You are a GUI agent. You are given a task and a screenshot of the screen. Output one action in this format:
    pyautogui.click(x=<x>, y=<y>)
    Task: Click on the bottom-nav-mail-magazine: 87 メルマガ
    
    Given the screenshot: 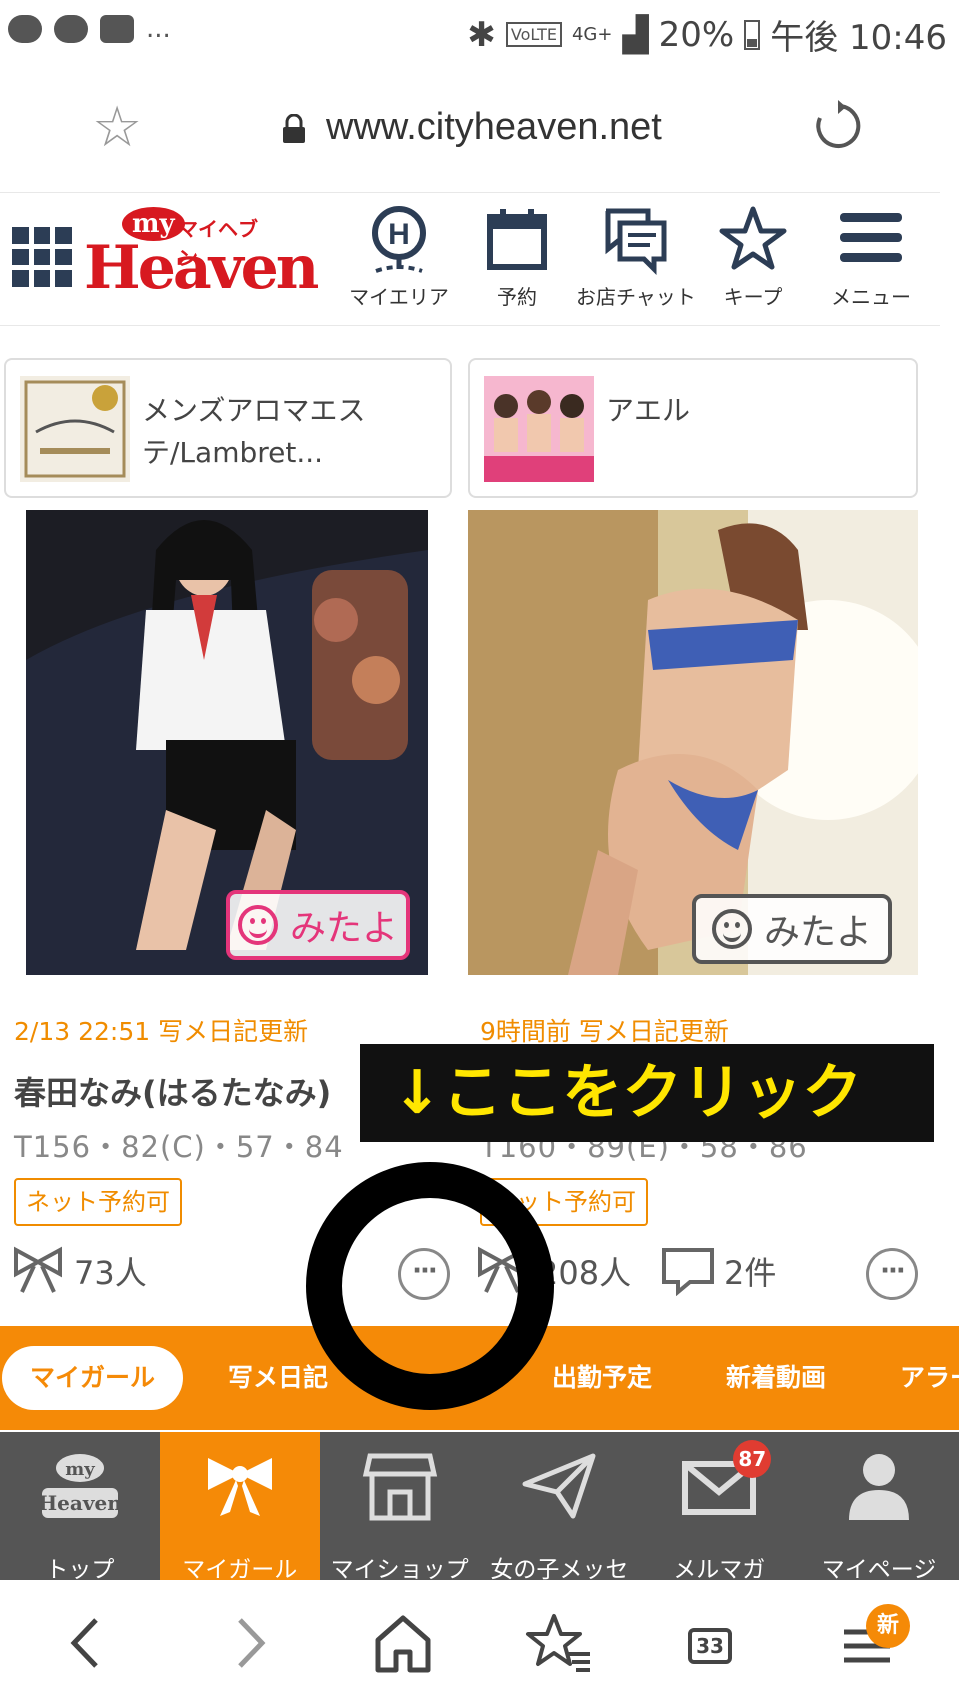 What is the action you would take?
    pyautogui.click(x=719, y=1507)
    